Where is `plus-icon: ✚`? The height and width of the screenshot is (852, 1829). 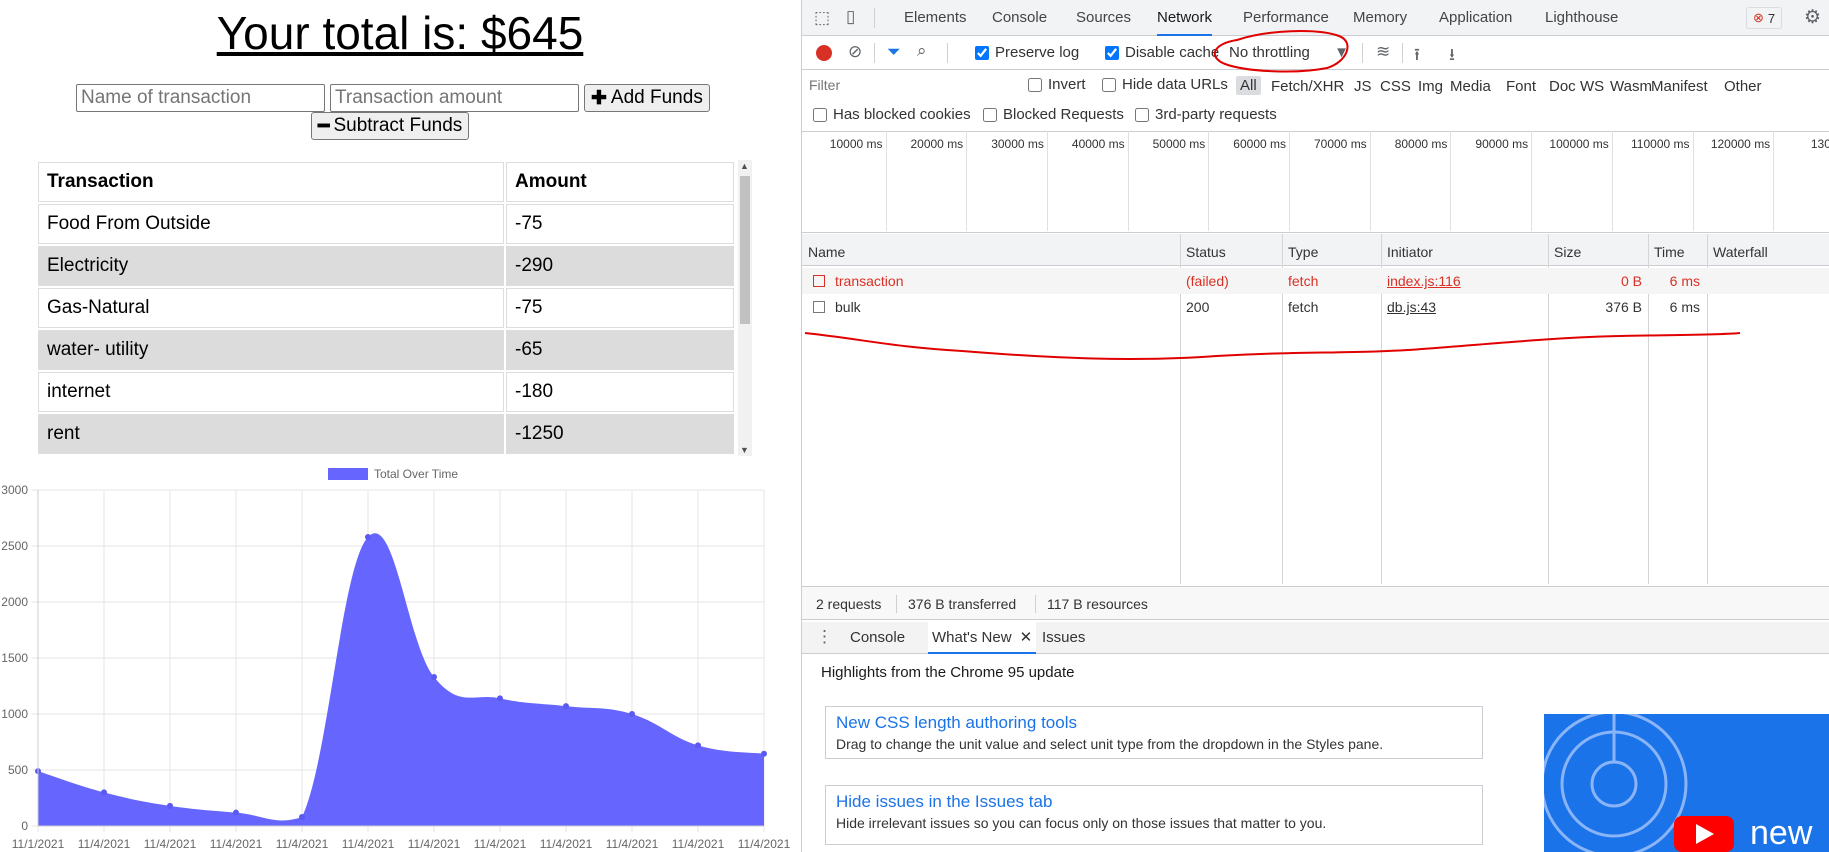
plus-icon: ✚ is located at coordinates (599, 98).